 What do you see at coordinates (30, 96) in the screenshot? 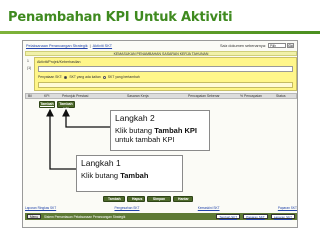
I see `col-header-bil: Bil` at bounding box center [30, 96].